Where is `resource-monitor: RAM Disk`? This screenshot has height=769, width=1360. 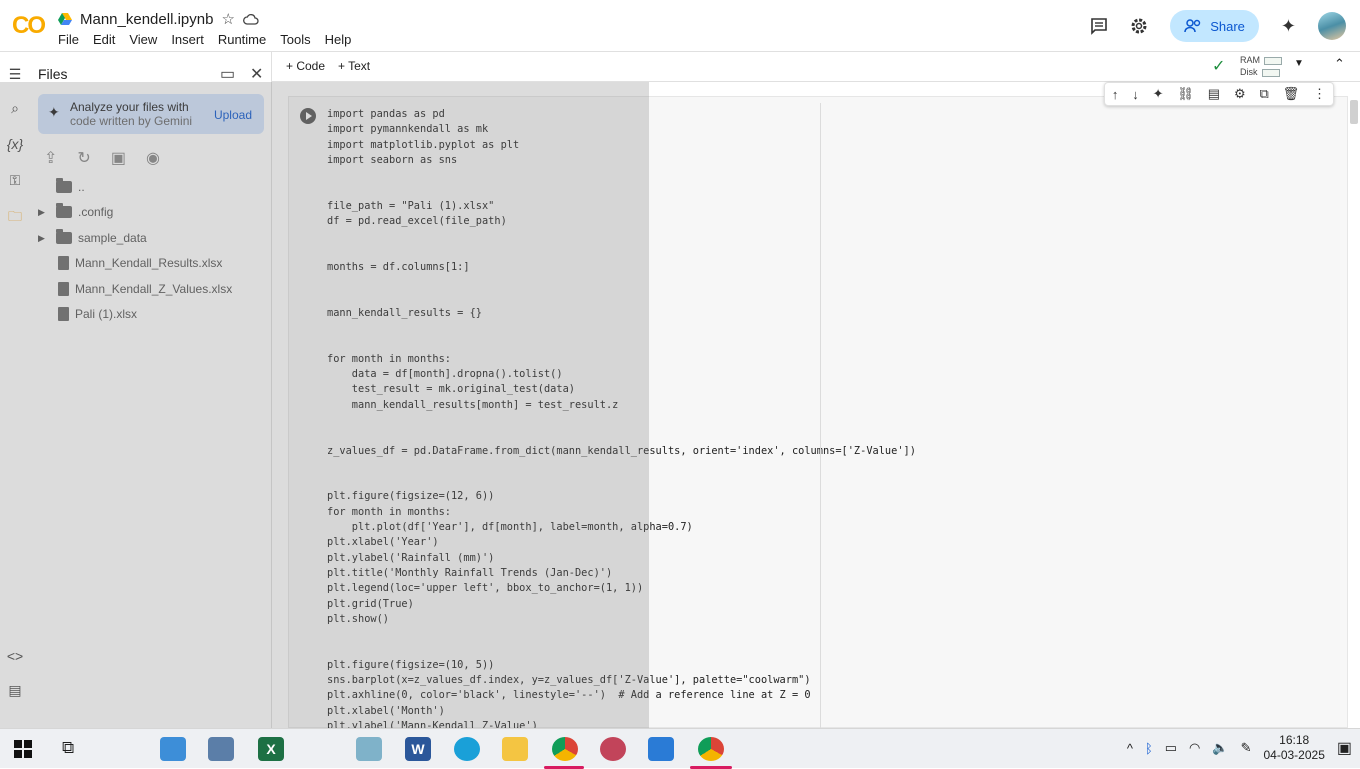 resource-monitor: RAM Disk is located at coordinates (1261, 66).